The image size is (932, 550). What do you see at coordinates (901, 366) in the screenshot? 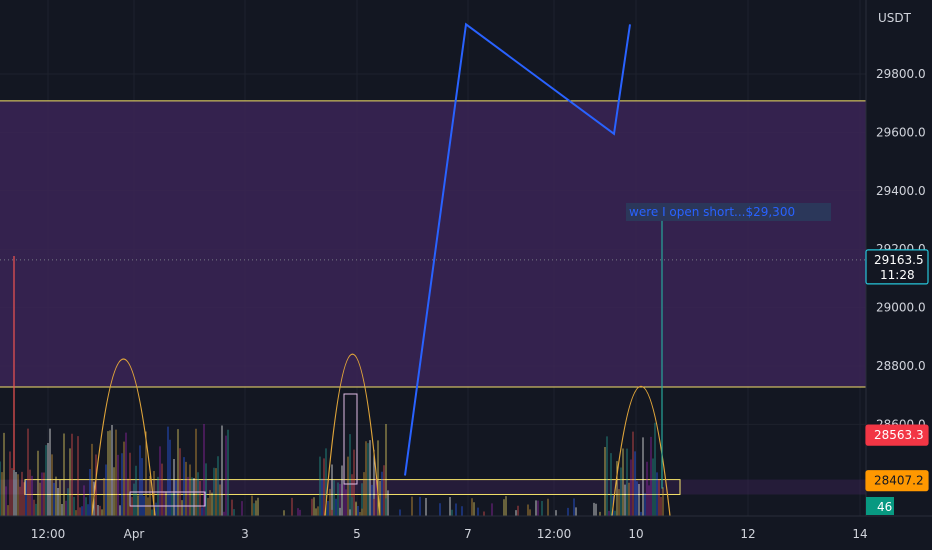
I see `y-tick-label: 28800.0` at bounding box center [901, 366].